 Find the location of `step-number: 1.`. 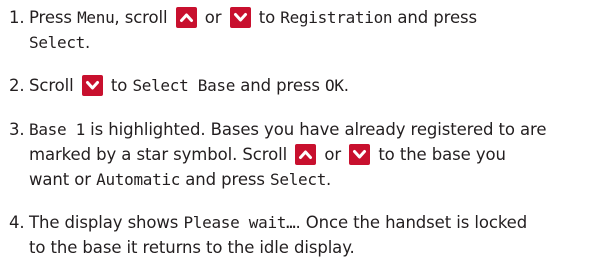

step-number: 1. is located at coordinates (17, 17).